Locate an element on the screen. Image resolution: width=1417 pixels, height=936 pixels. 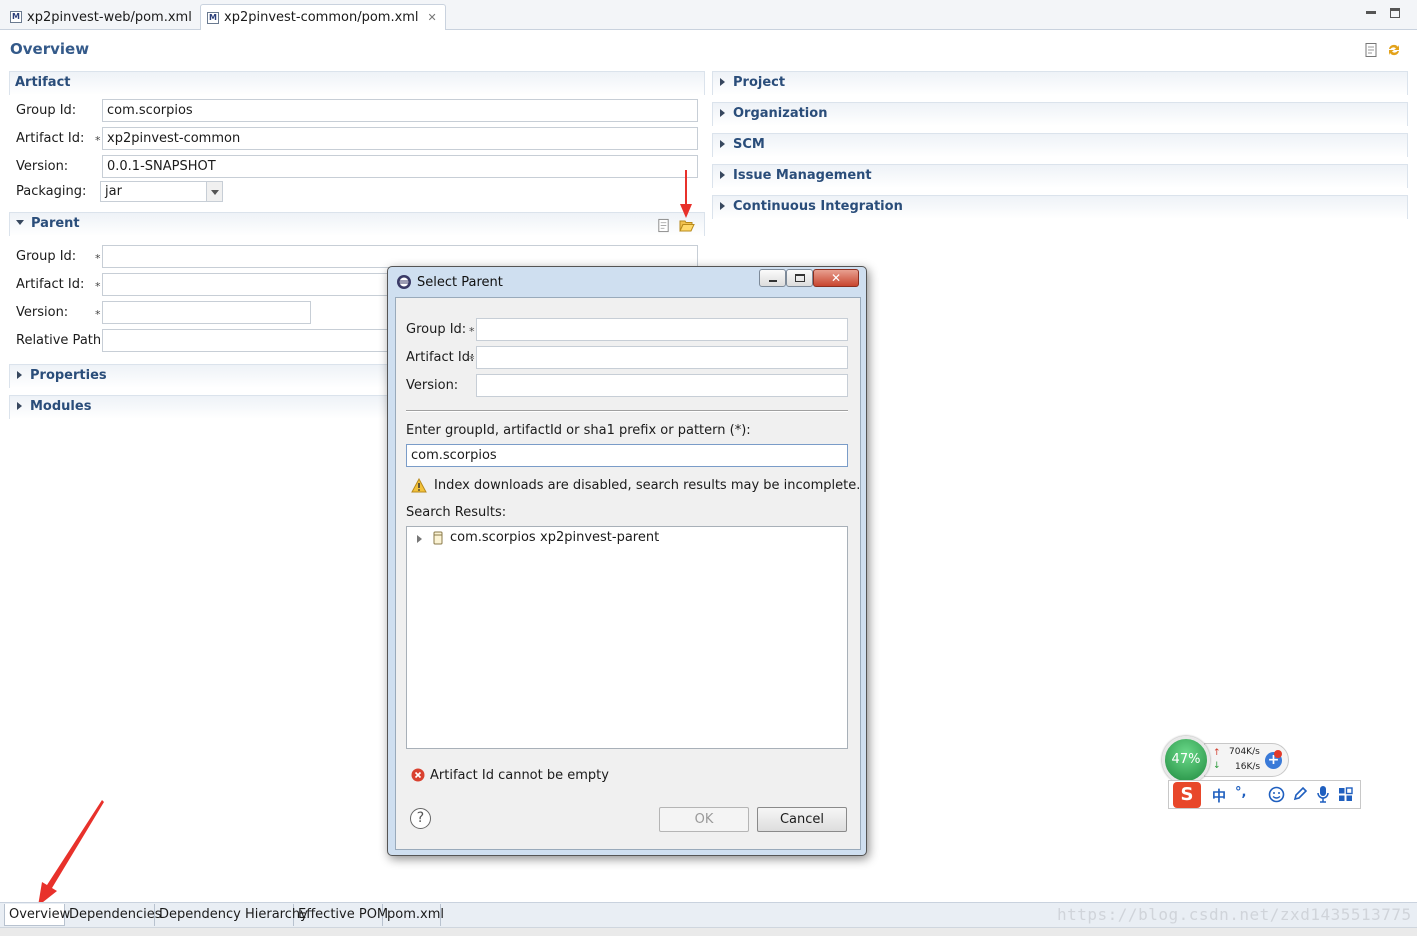
dialog-error-text: Artifact Id cannot be empty is located at coordinates (519, 775).